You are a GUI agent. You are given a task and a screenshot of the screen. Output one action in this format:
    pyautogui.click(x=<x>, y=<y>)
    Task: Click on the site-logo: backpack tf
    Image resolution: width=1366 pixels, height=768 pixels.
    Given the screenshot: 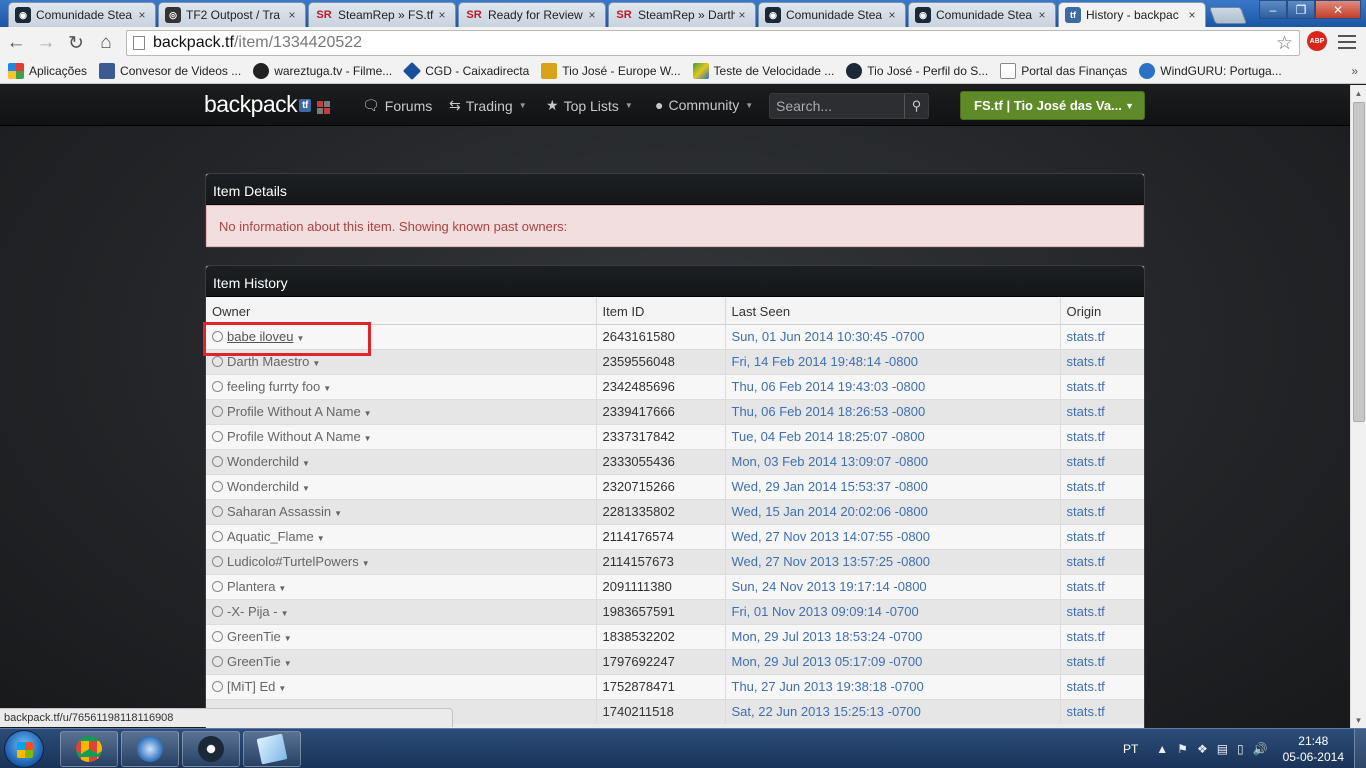 What is the action you would take?
    pyautogui.click(x=267, y=104)
    